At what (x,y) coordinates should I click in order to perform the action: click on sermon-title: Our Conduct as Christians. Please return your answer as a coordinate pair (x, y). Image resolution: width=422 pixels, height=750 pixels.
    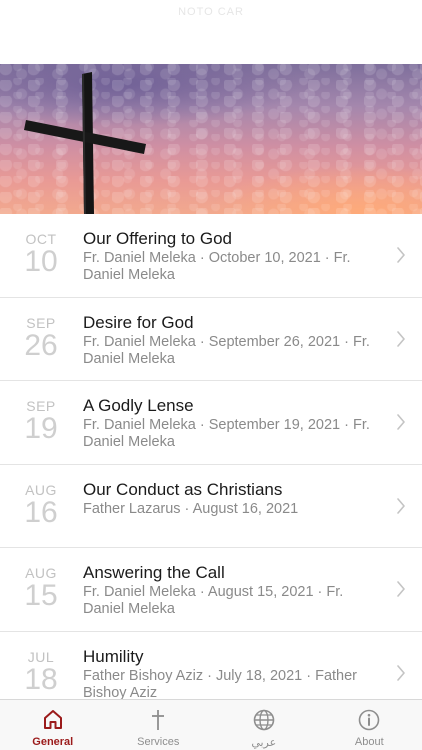
    Looking at the image, I should click on (183, 489).